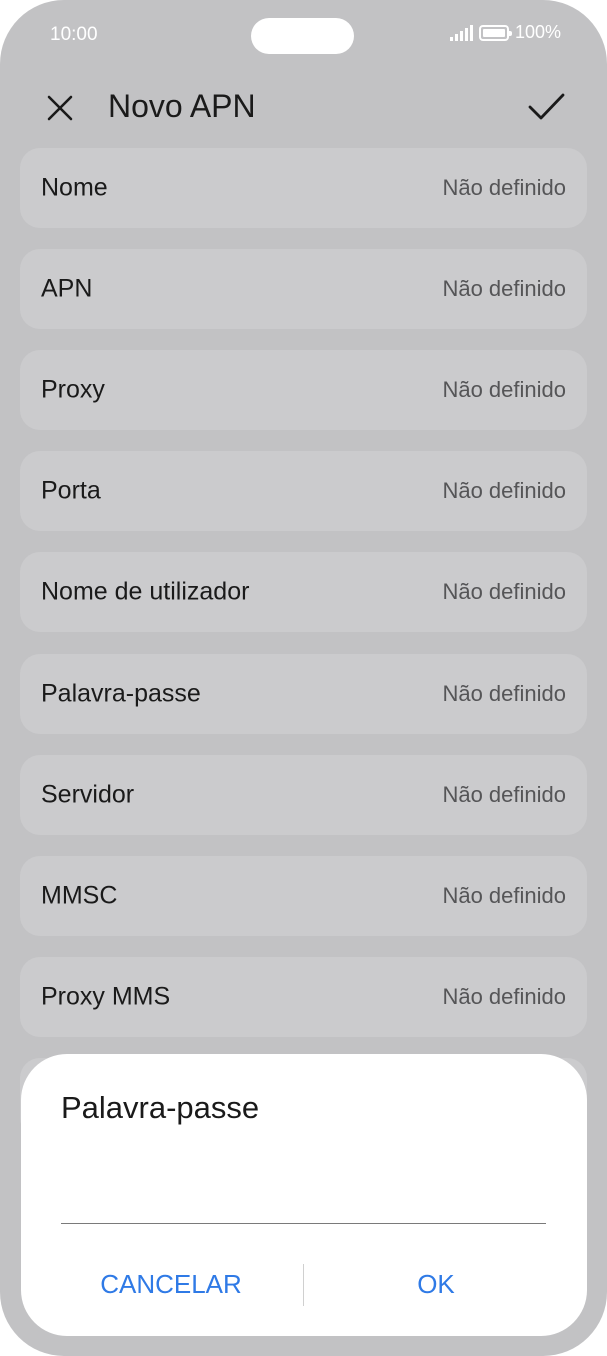 The width and height of the screenshot is (607, 1356). What do you see at coordinates (303, 491) in the screenshot?
I see `list-item-porta: Porta Não definido` at bounding box center [303, 491].